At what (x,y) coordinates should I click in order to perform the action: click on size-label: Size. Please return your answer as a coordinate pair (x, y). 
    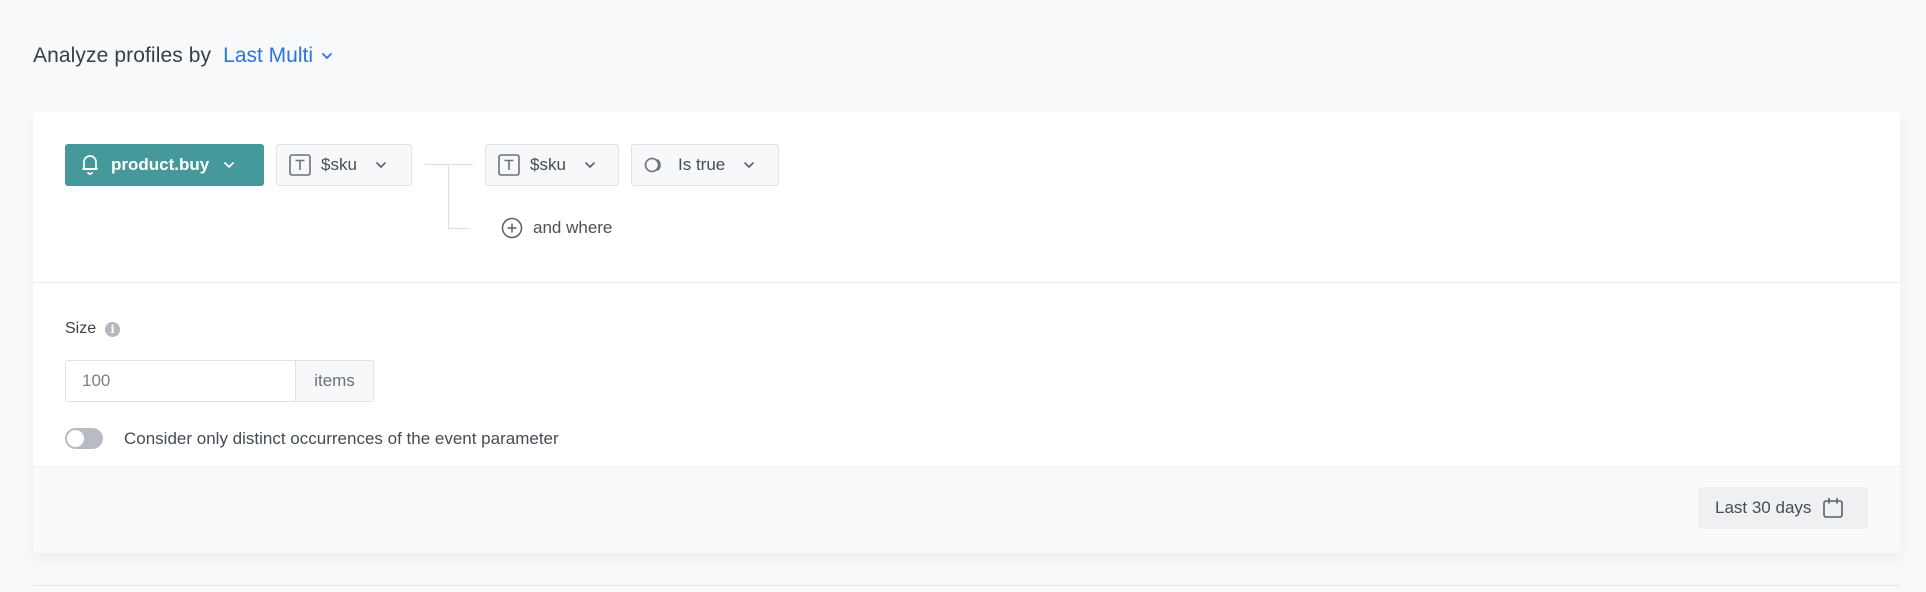
    Looking at the image, I should click on (81, 328).